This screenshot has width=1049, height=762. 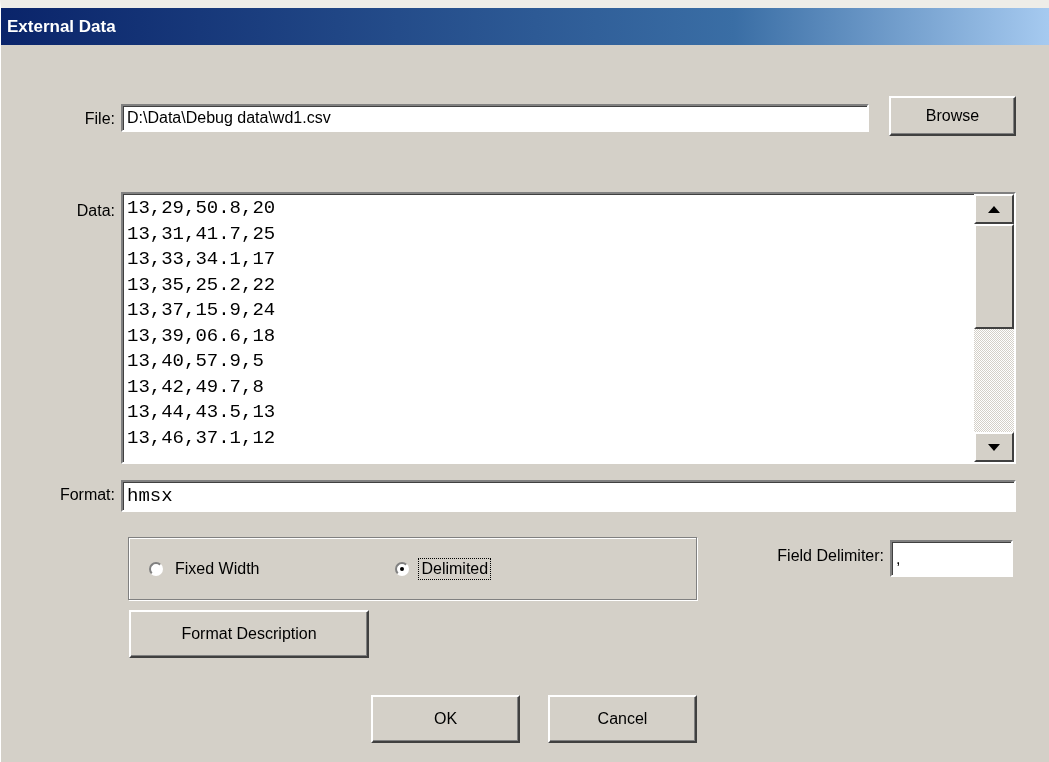 I want to click on field-delimiter-label: Field Delimiter:, so click(x=830, y=555).